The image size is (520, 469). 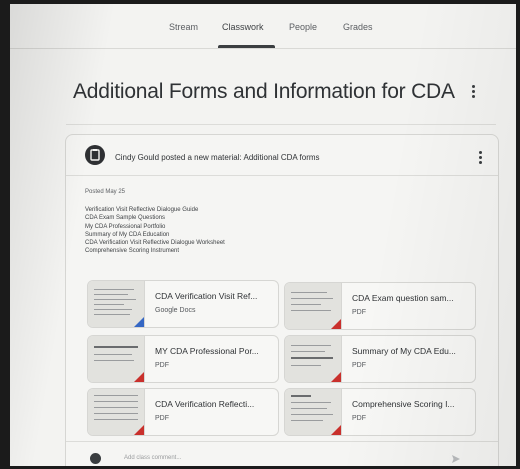 What do you see at coordinates (358, 27) in the screenshot?
I see `tab-grades: Grades` at bounding box center [358, 27].